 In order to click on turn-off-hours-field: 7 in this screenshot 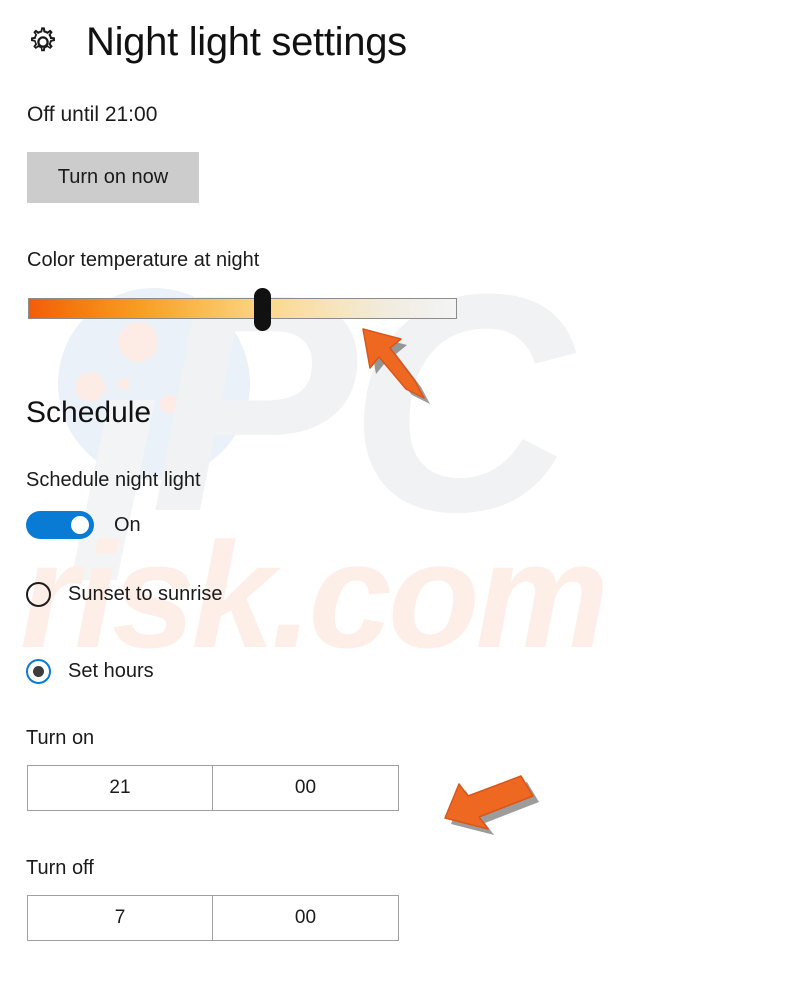, I will do `click(120, 918)`.